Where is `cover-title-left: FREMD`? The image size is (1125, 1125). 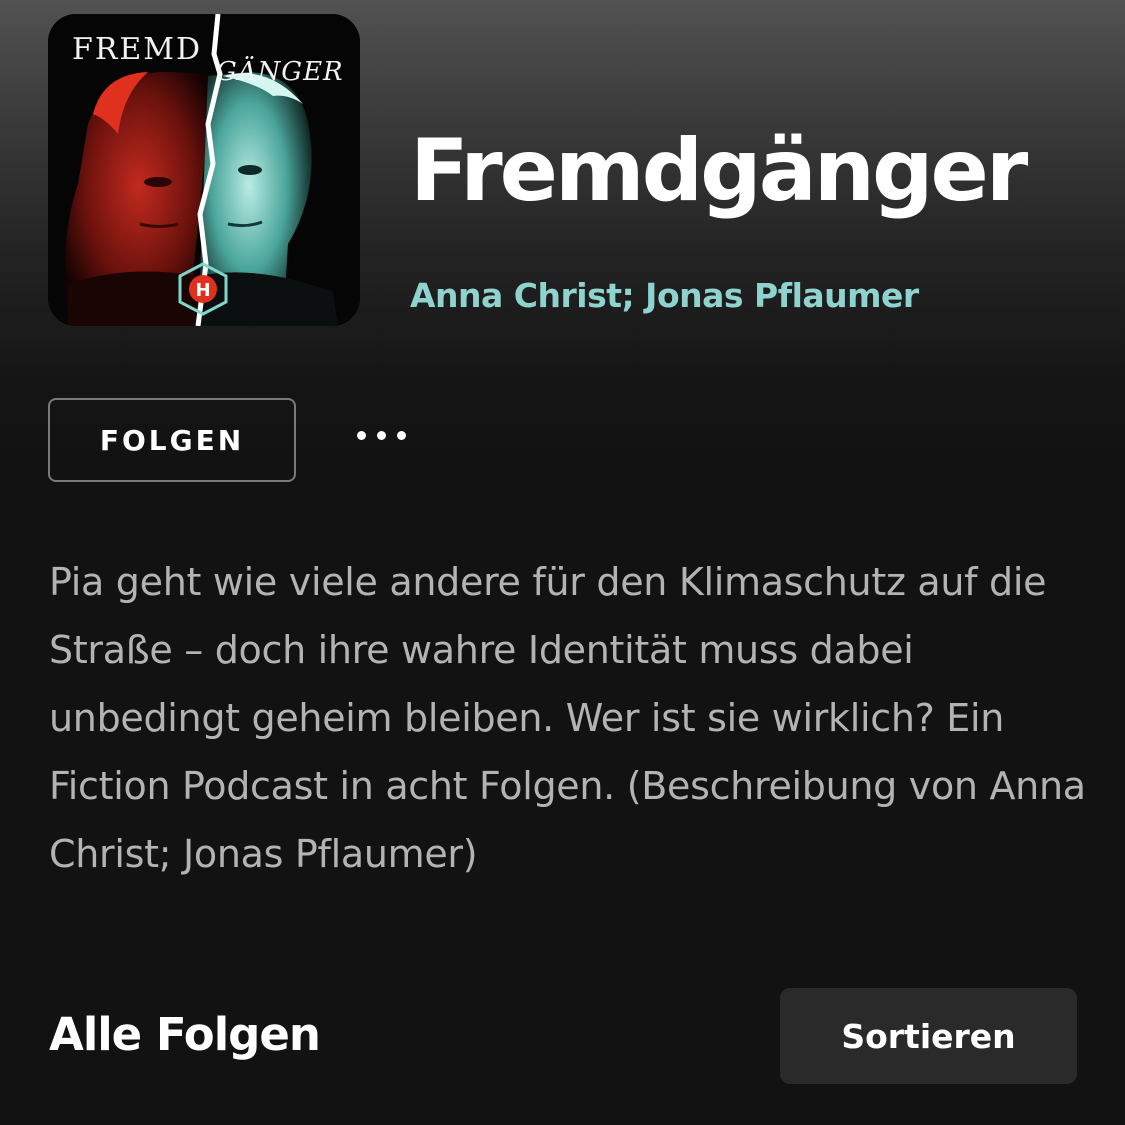 cover-title-left: FREMD is located at coordinates (137, 49).